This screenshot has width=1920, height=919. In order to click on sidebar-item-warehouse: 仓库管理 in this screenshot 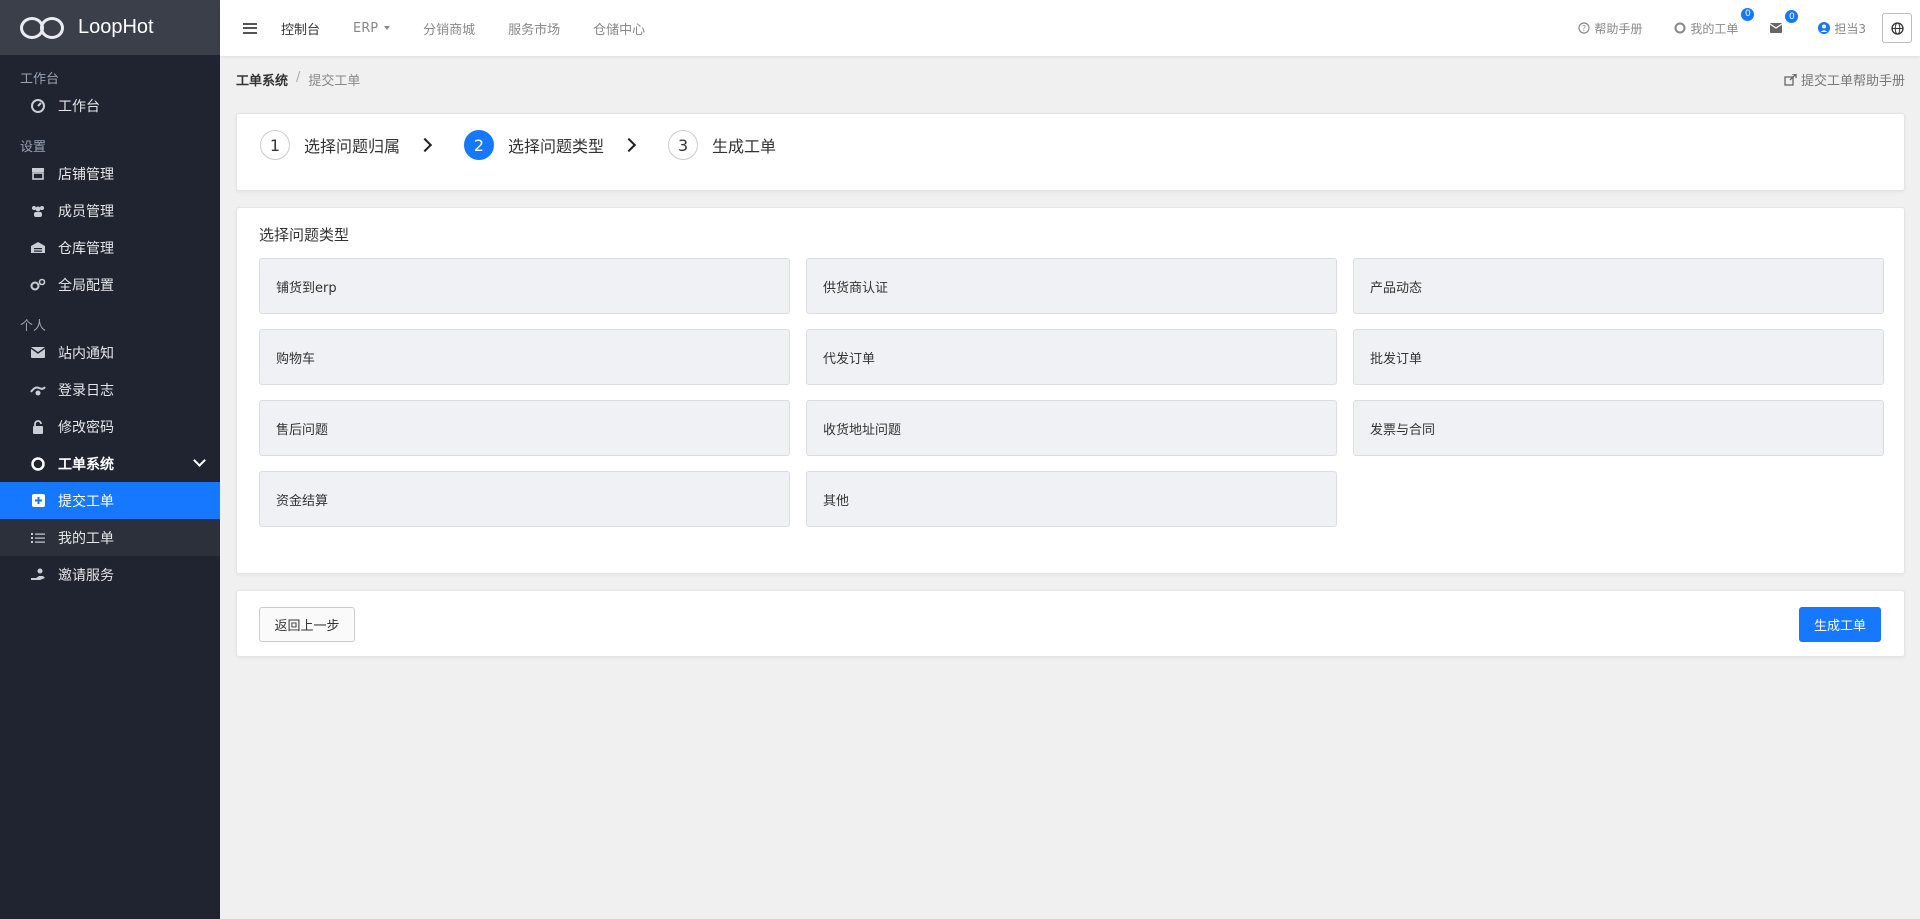, I will do `click(110, 247)`.